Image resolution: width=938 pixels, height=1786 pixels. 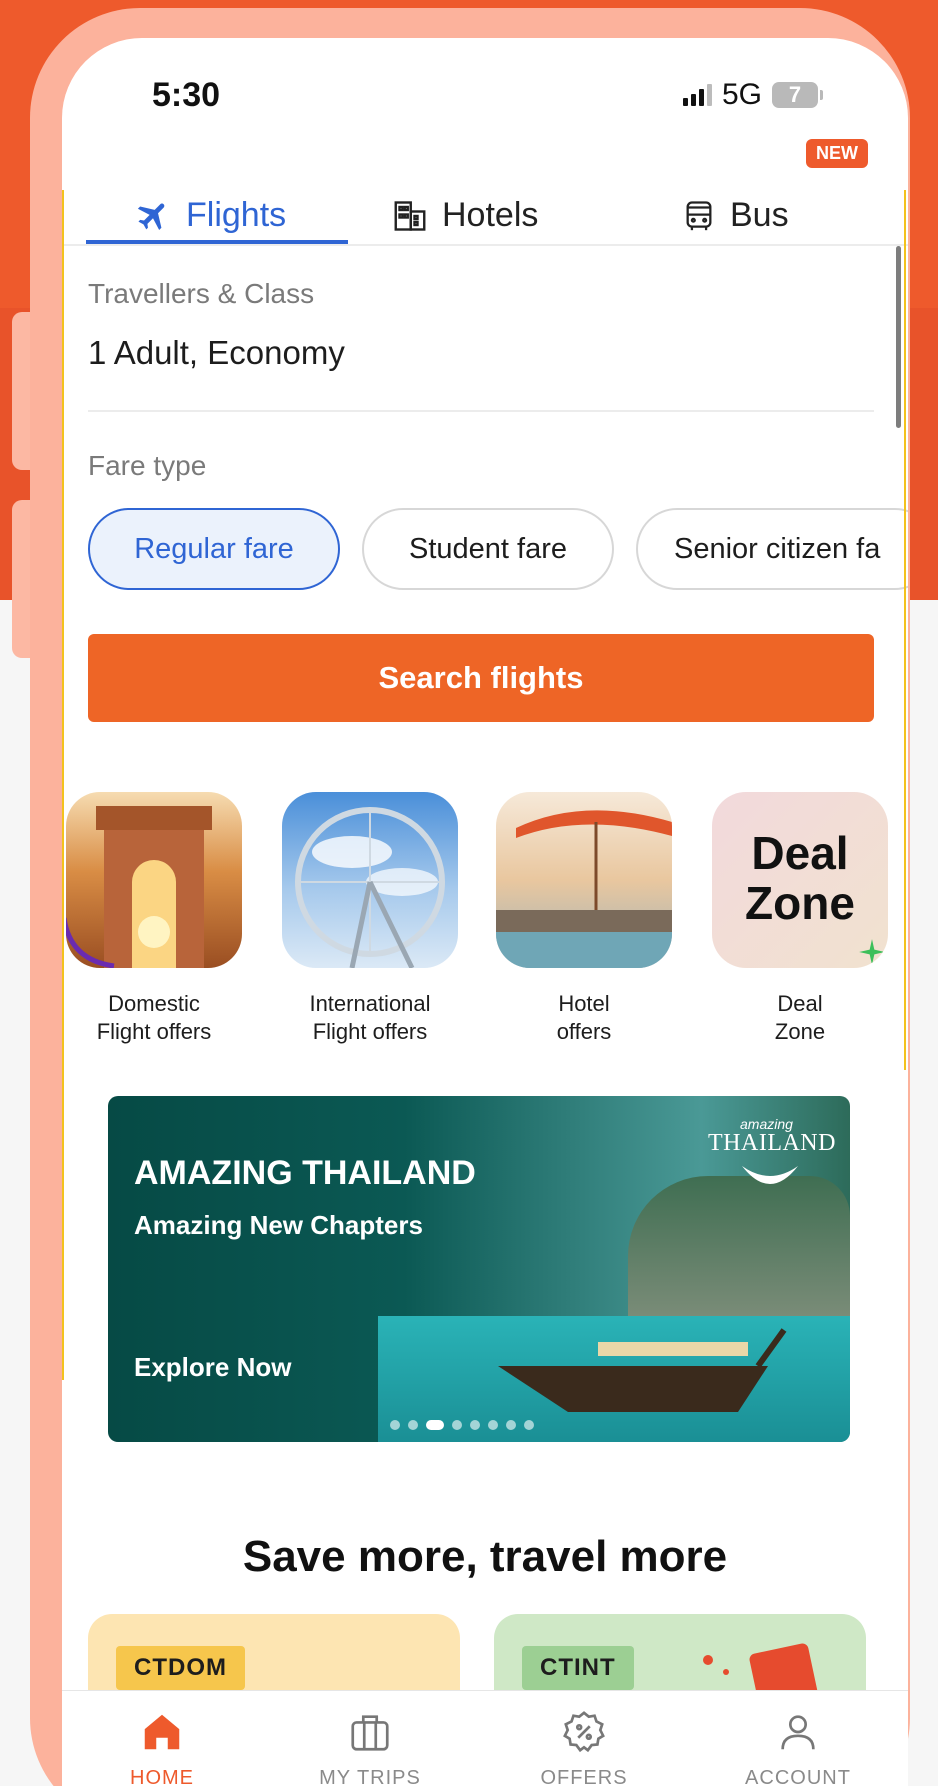 I want to click on sparkle-icon, so click(x=872, y=952).